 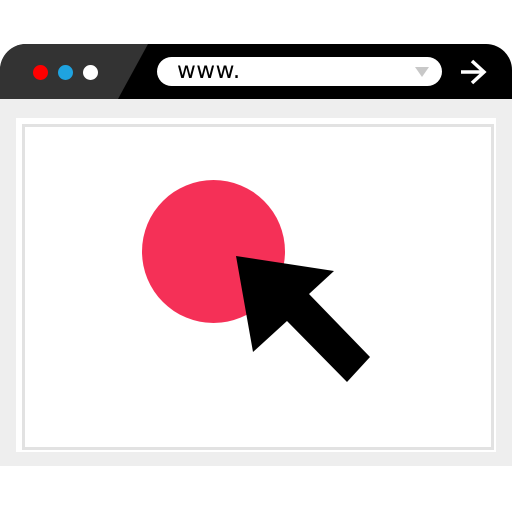 What do you see at coordinates (303, 319) in the screenshot?
I see `mouse-pointer-icon` at bounding box center [303, 319].